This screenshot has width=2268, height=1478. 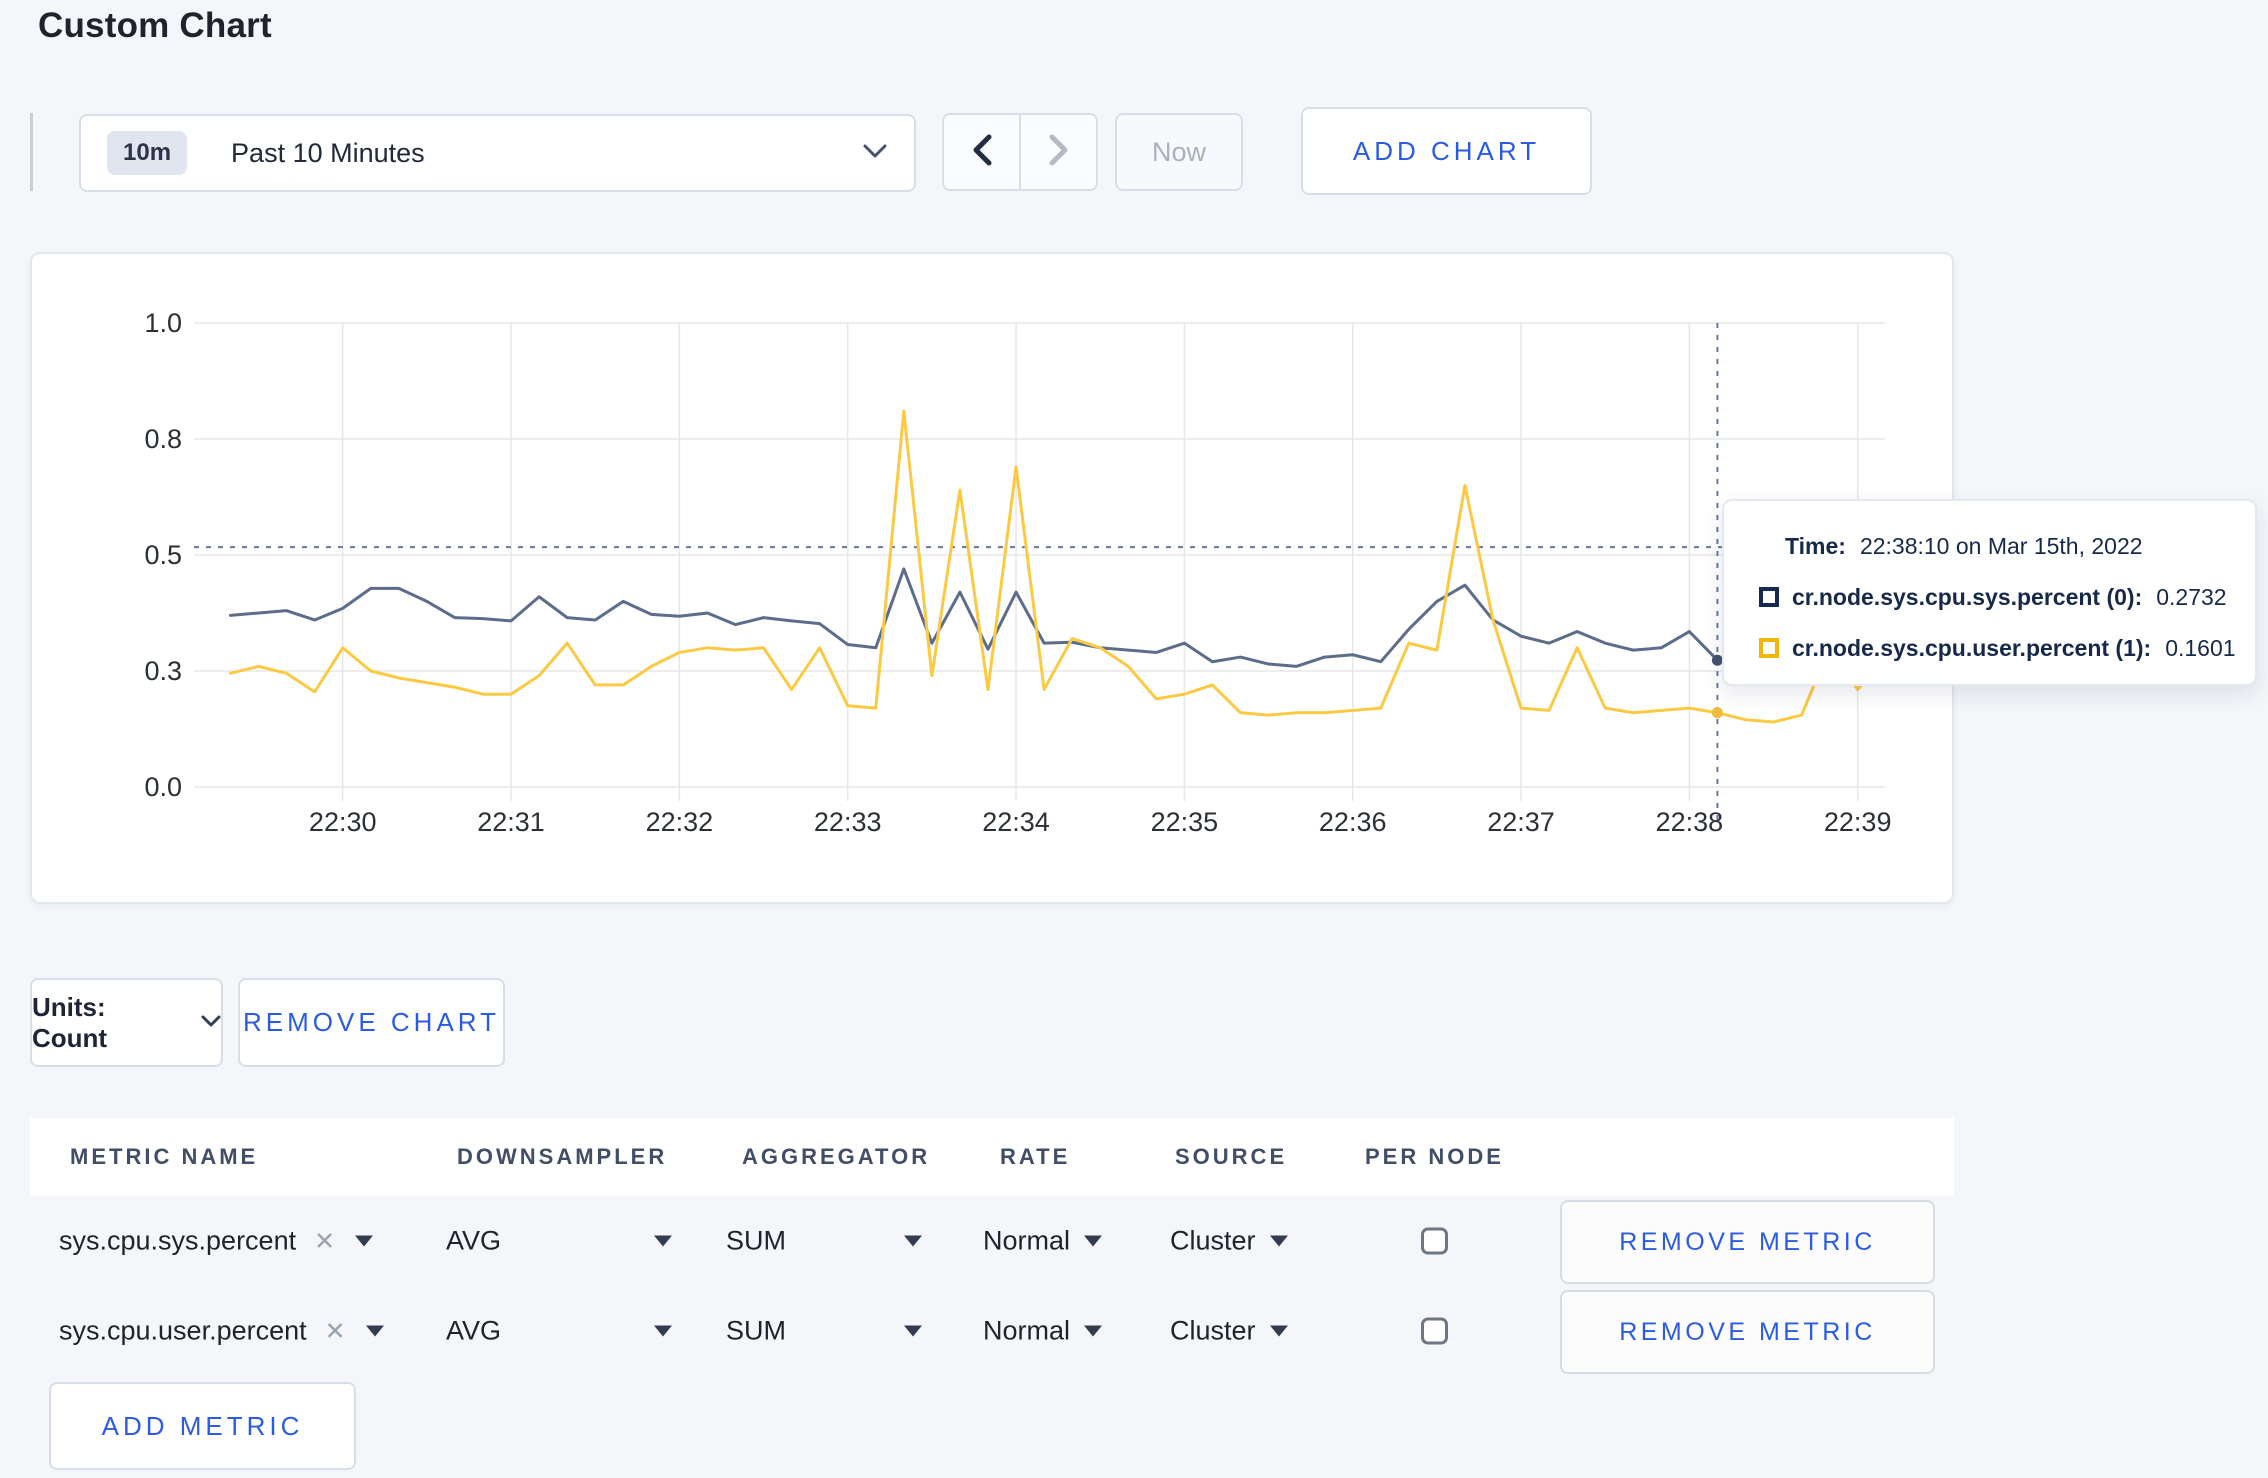 I want to click on svg-text: 22:33, so click(x=848, y=822).